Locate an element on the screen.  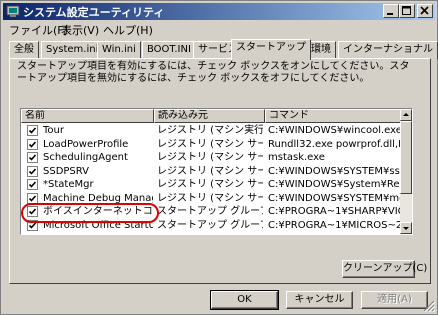
startup-item-name: Machine Debug Manager is located at coordinates (98, 198).